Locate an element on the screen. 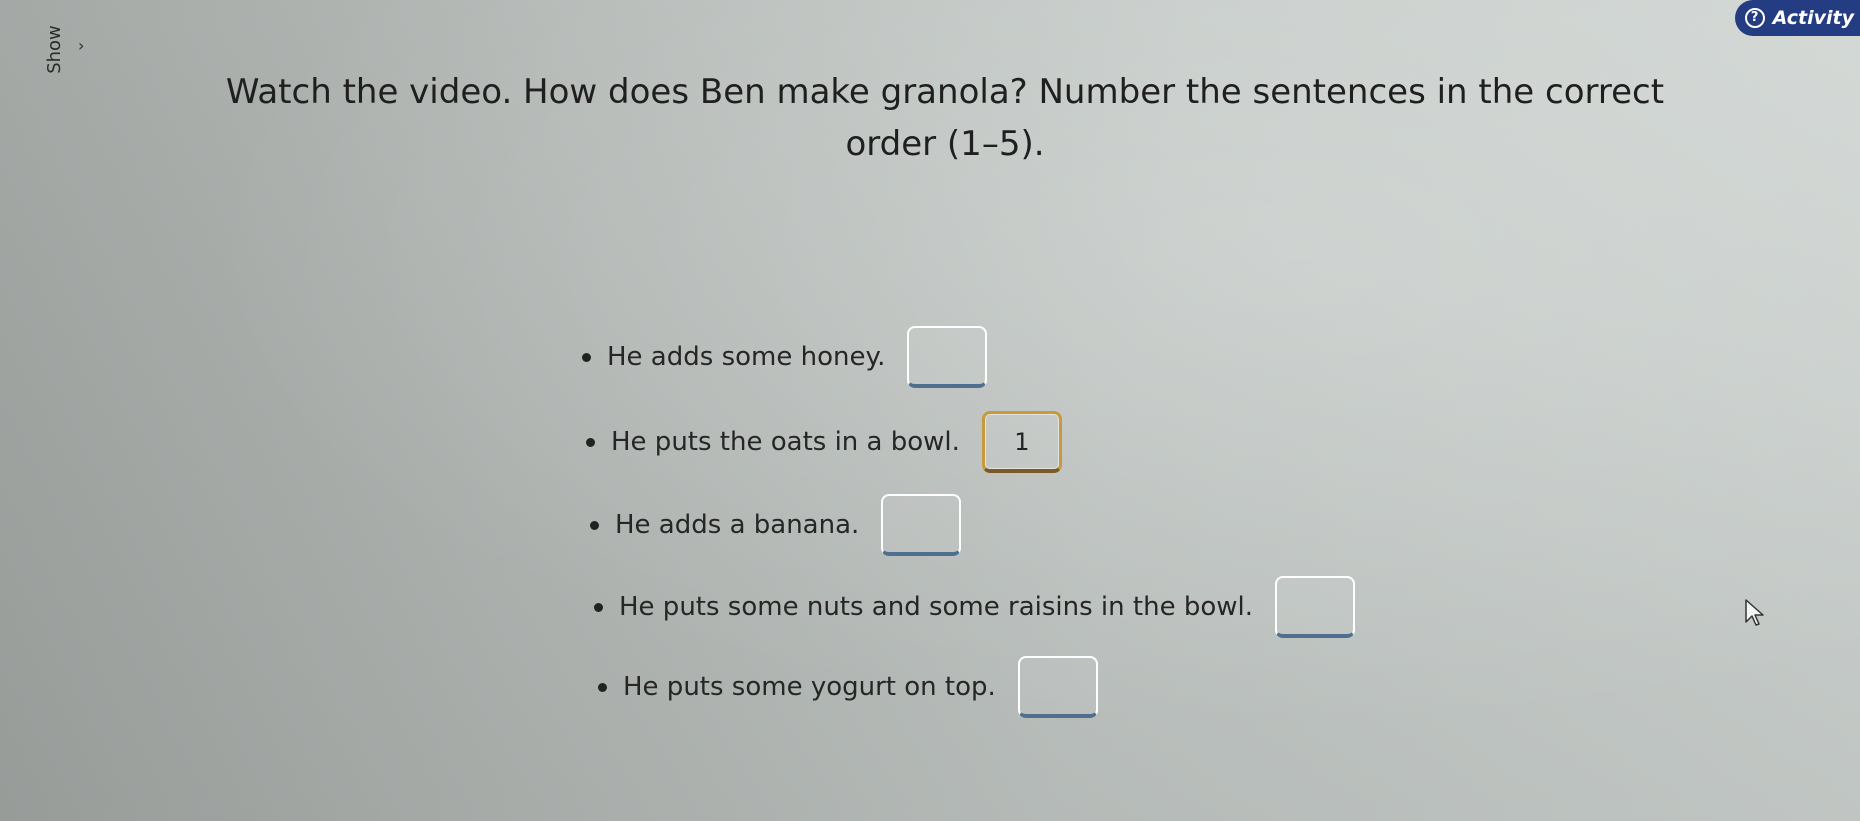  show-label: Show is located at coordinates (54, 49).